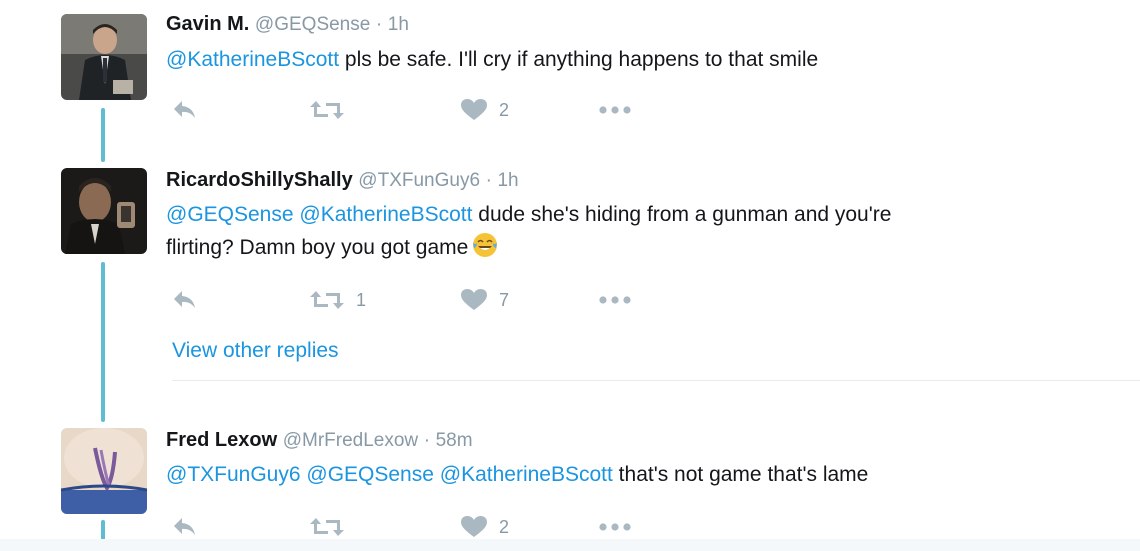  I want to click on page-bottom-edge, so click(570, 545).